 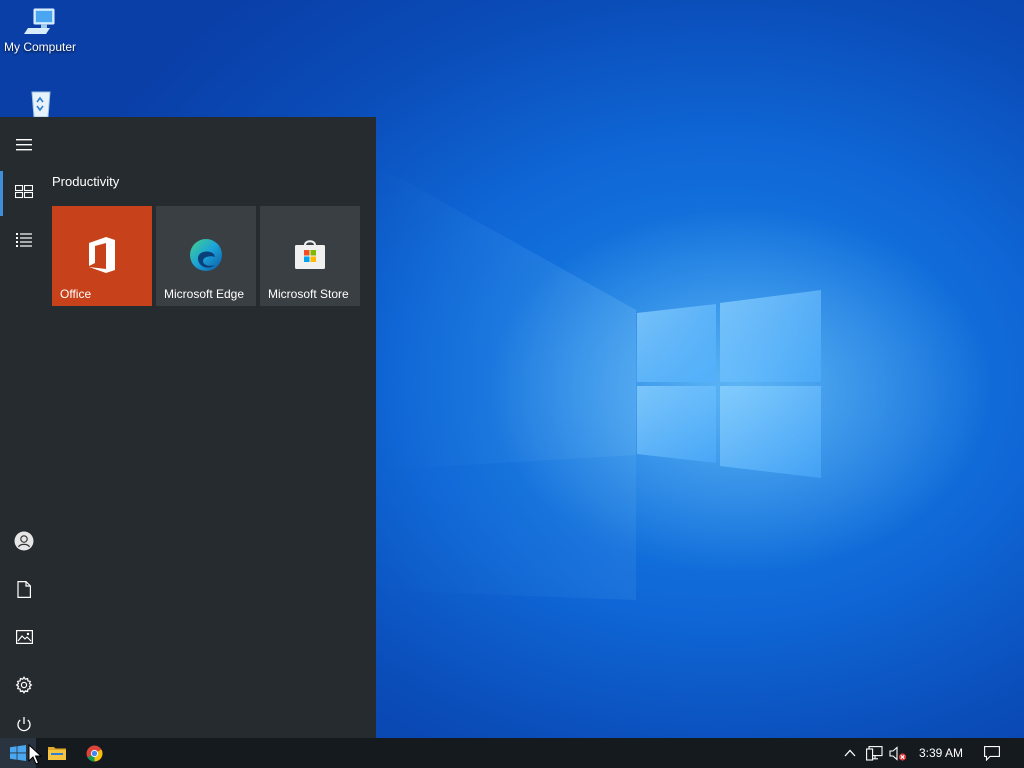 I want to click on hamburger-icon, so click(x=24, y=145).